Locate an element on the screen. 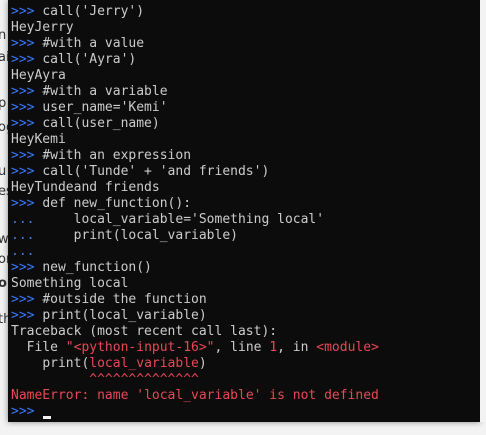 This screenshot has height=435, width=486. code-highlight: local_variable is located at coordinates (144, 363).